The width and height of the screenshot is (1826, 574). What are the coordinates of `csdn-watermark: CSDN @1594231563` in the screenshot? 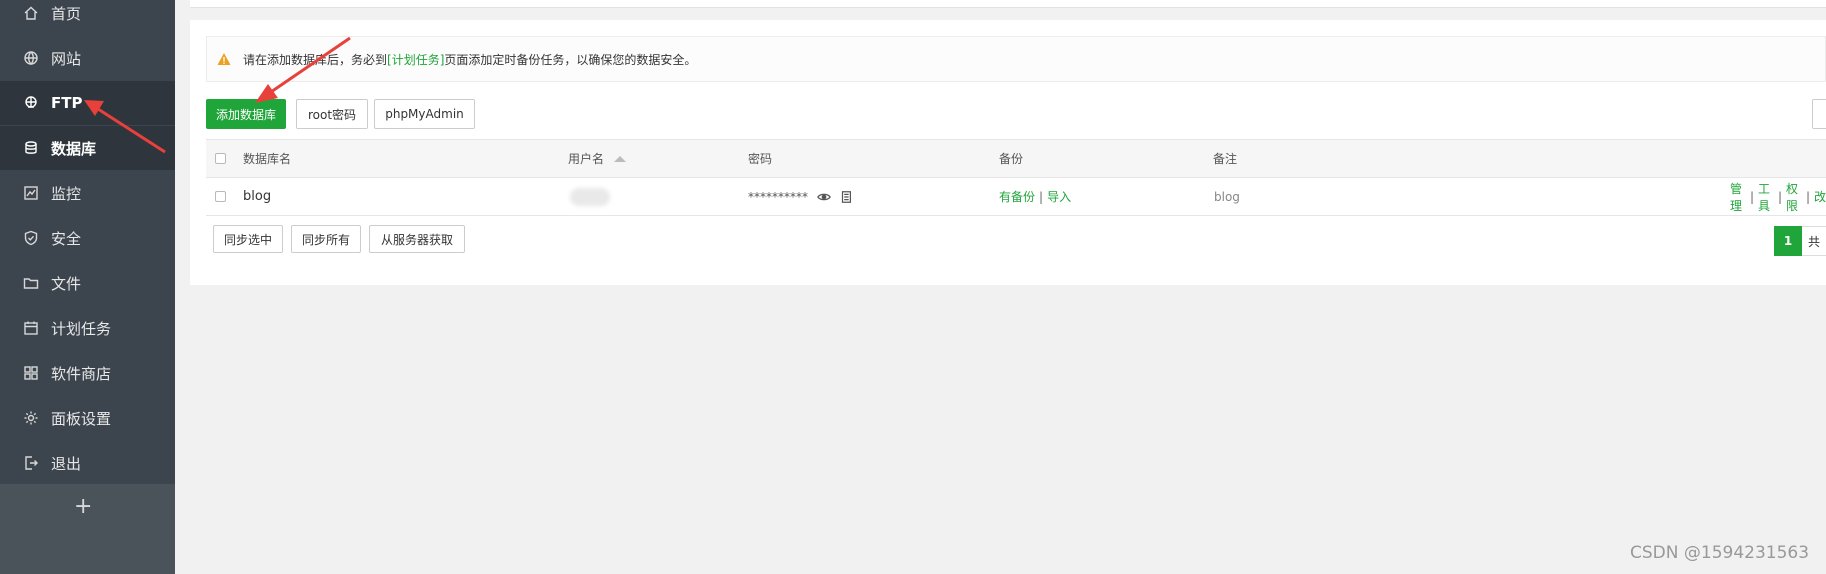 It's located at (1720, 553).